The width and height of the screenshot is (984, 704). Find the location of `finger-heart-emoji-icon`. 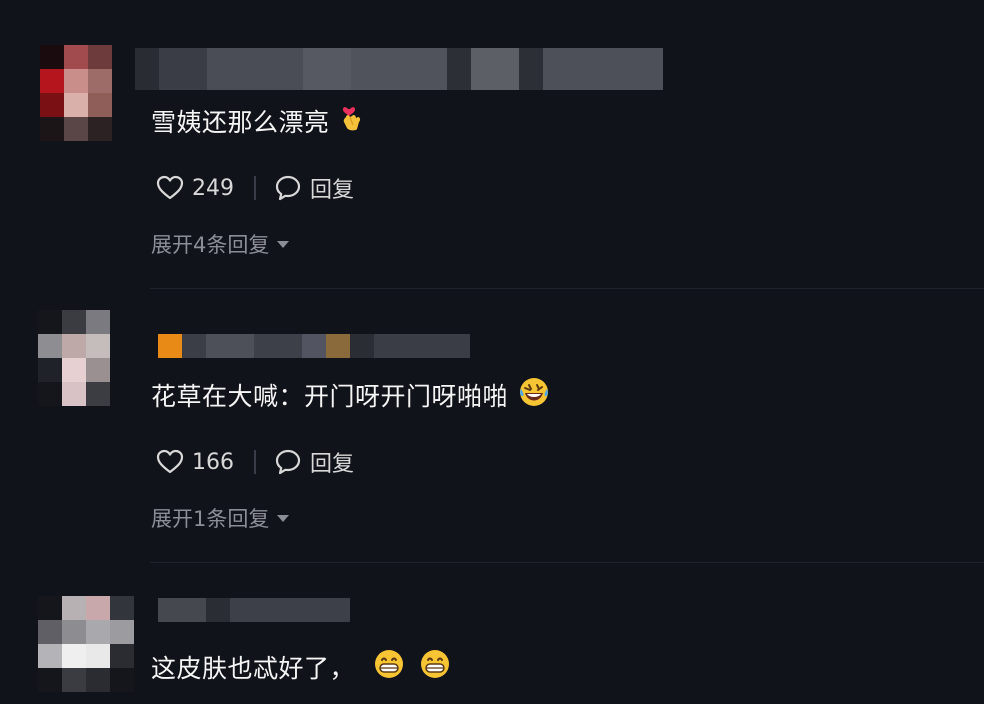

finger-heart-emoji-icon is located at coordinates (352, 121).